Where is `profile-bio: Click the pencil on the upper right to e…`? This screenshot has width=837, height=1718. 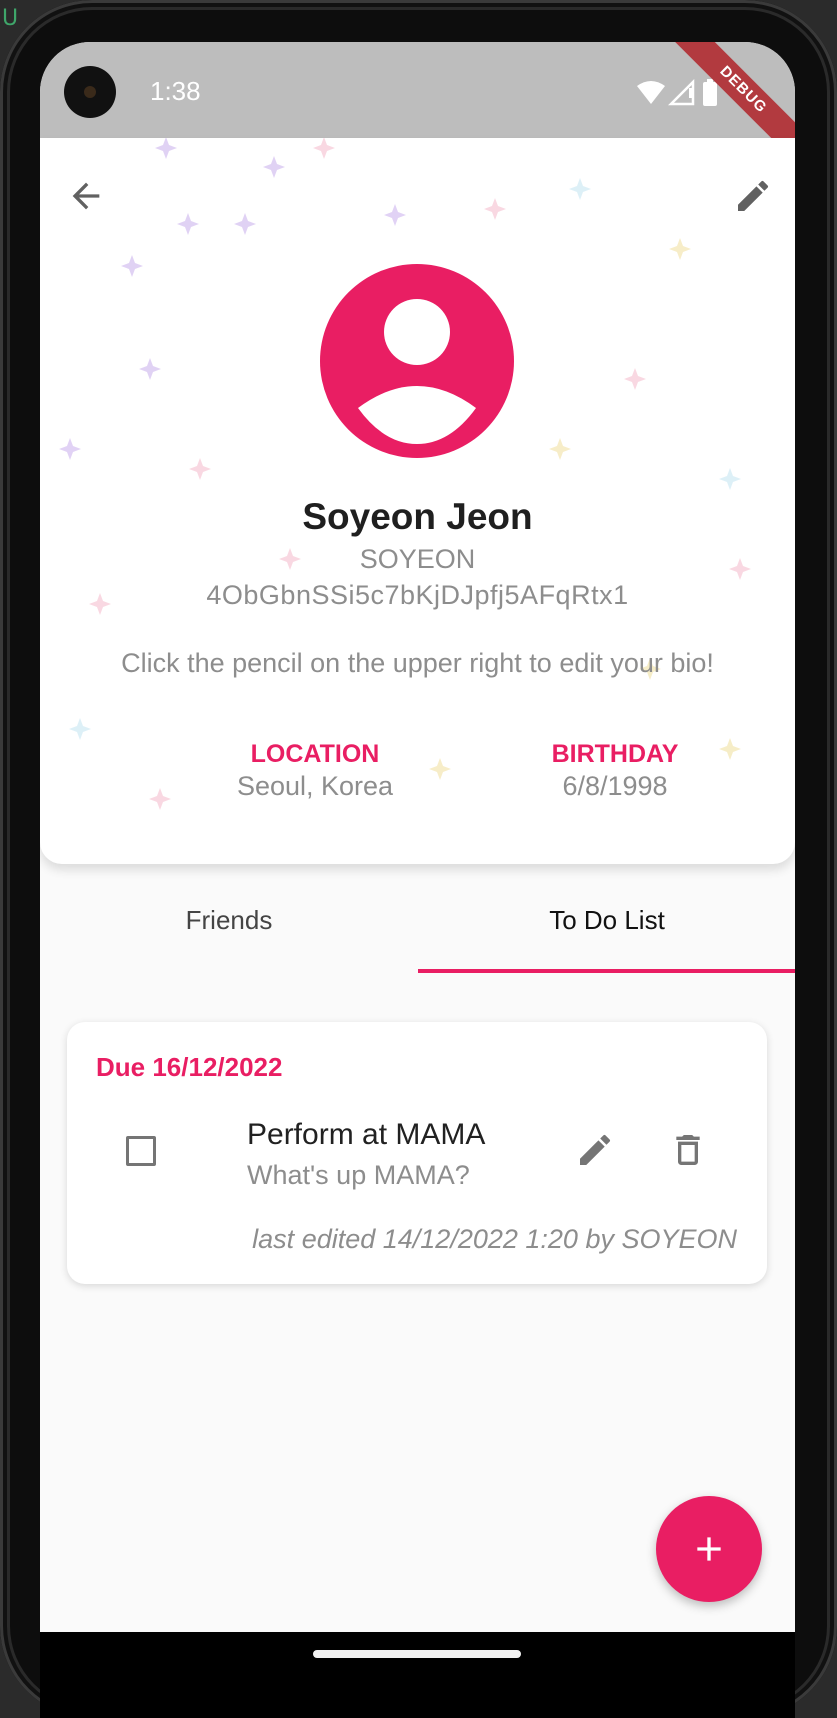 profile-bio: Click the pencil on the upper right to e… is located at coordinates (417, 663).